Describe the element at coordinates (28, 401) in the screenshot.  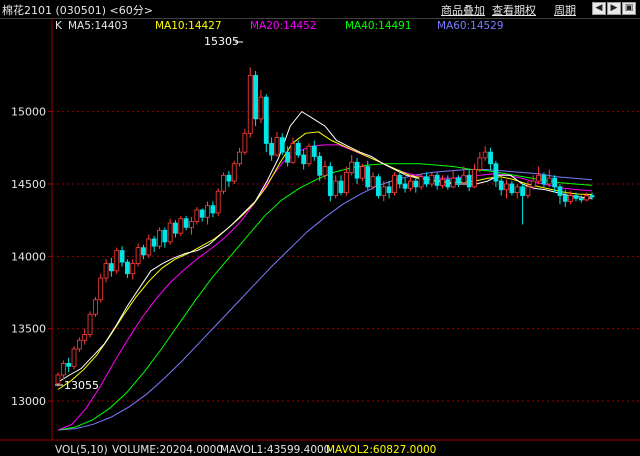
I see `y-tick-label: 13000` at that location.